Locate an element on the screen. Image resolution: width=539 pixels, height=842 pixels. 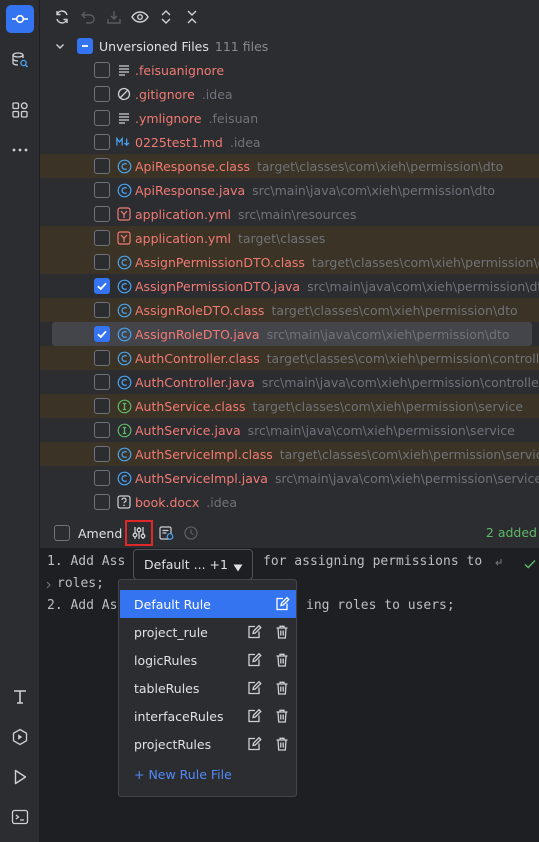
file-row: .feisuanignore is located at coordinates (289, 70).